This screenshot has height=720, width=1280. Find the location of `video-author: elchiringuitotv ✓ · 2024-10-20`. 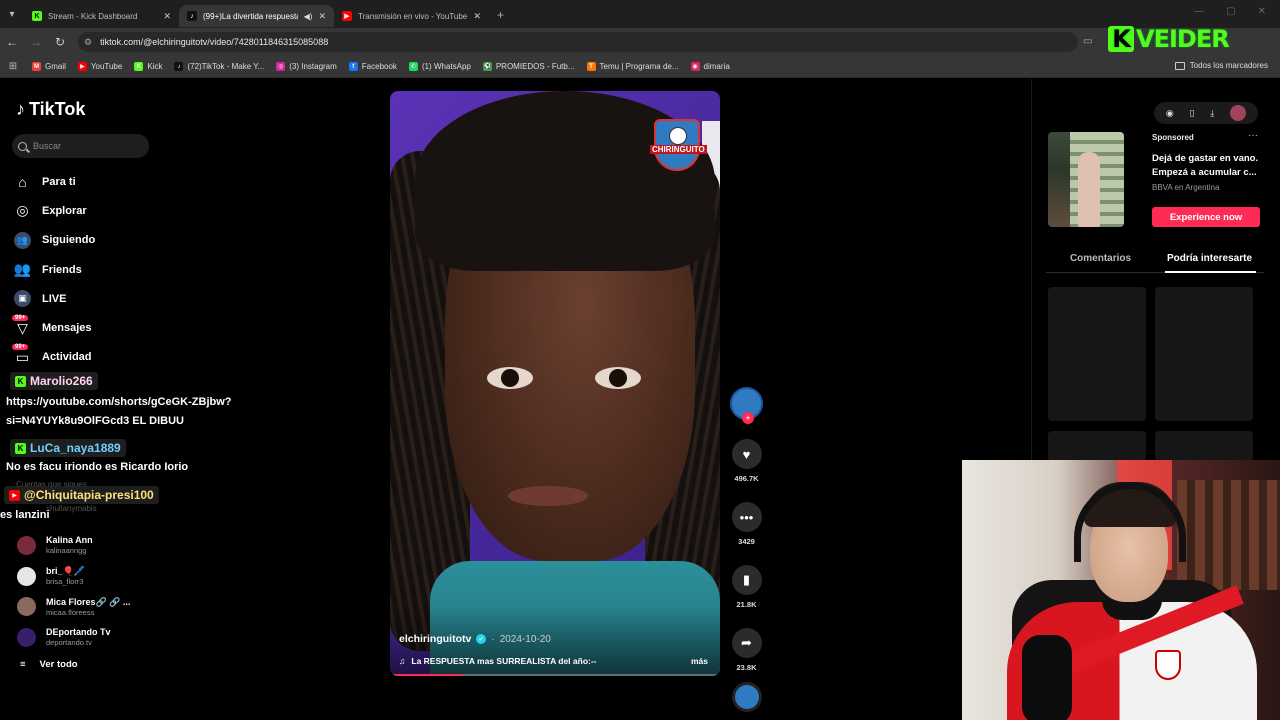

video-author: elchiringuitotv ✓ · 2024-10-20 is located at coordinates (475, 639).